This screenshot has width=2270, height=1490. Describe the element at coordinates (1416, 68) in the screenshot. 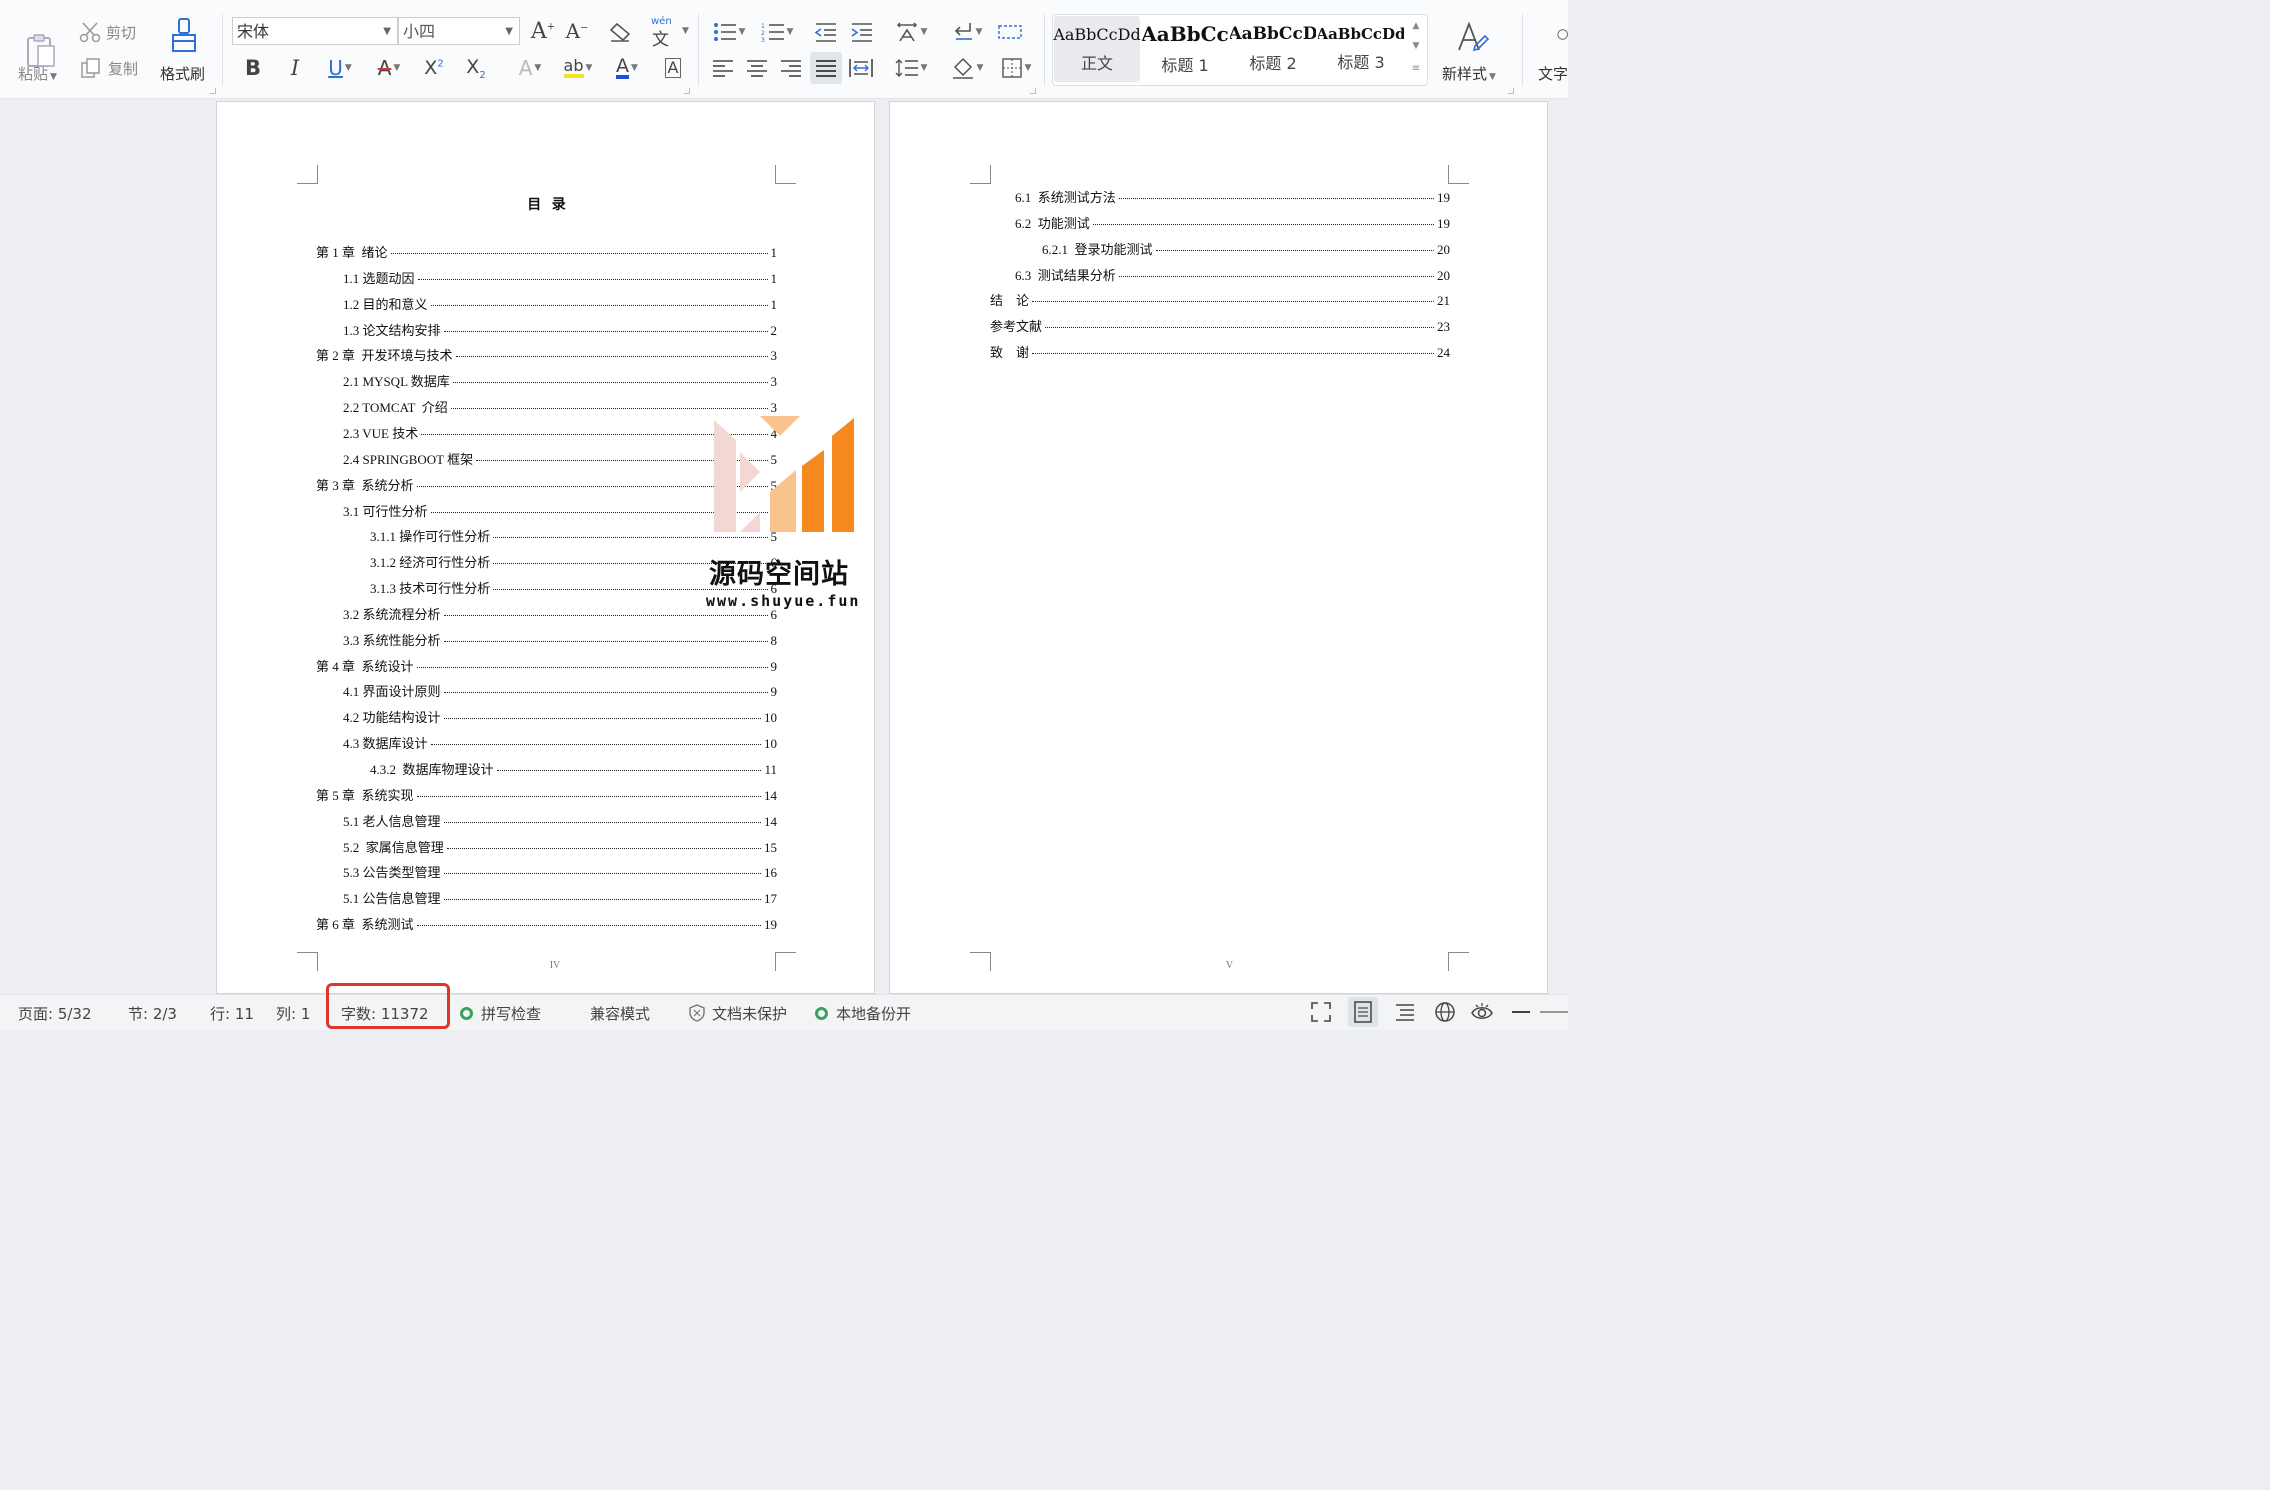

I see `styles-expand: ≡` at that location.